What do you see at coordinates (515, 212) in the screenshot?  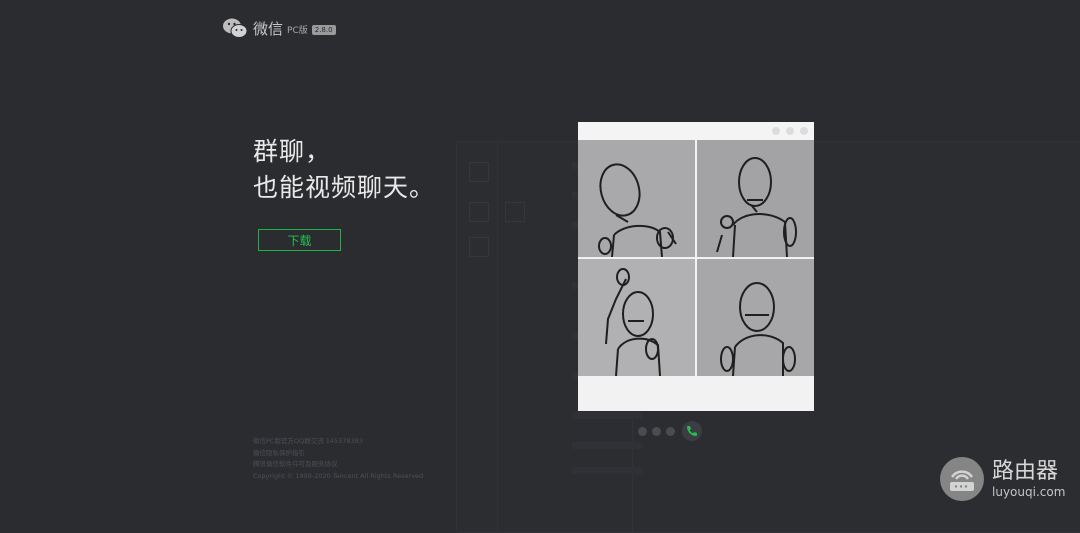 I see `mockup-list-avatar` at bounding box center [515, 212].